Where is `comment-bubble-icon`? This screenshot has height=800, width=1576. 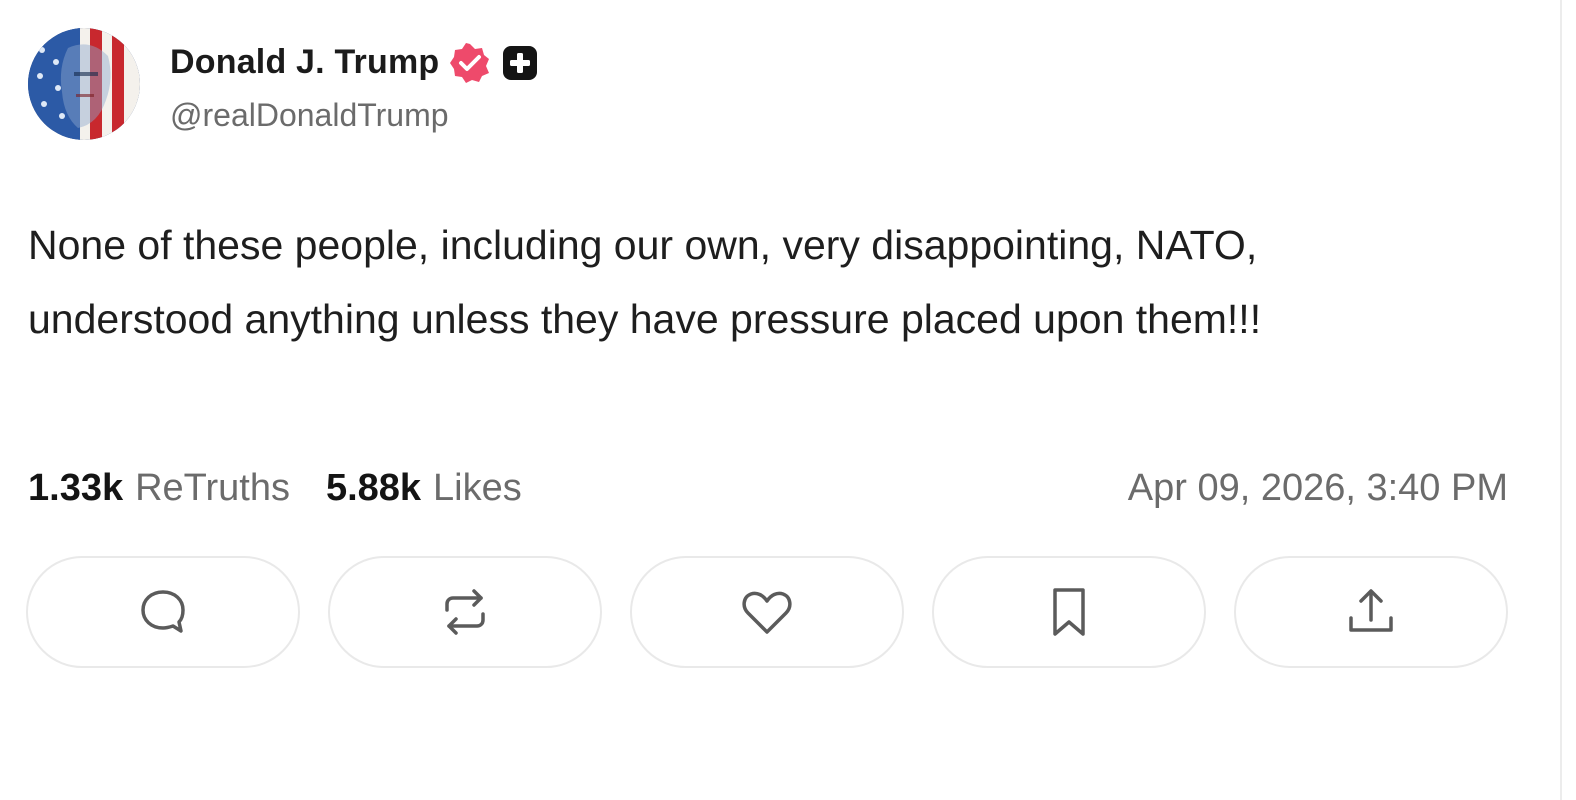
comment-bubble-icon is located at coordinates (163, 611).